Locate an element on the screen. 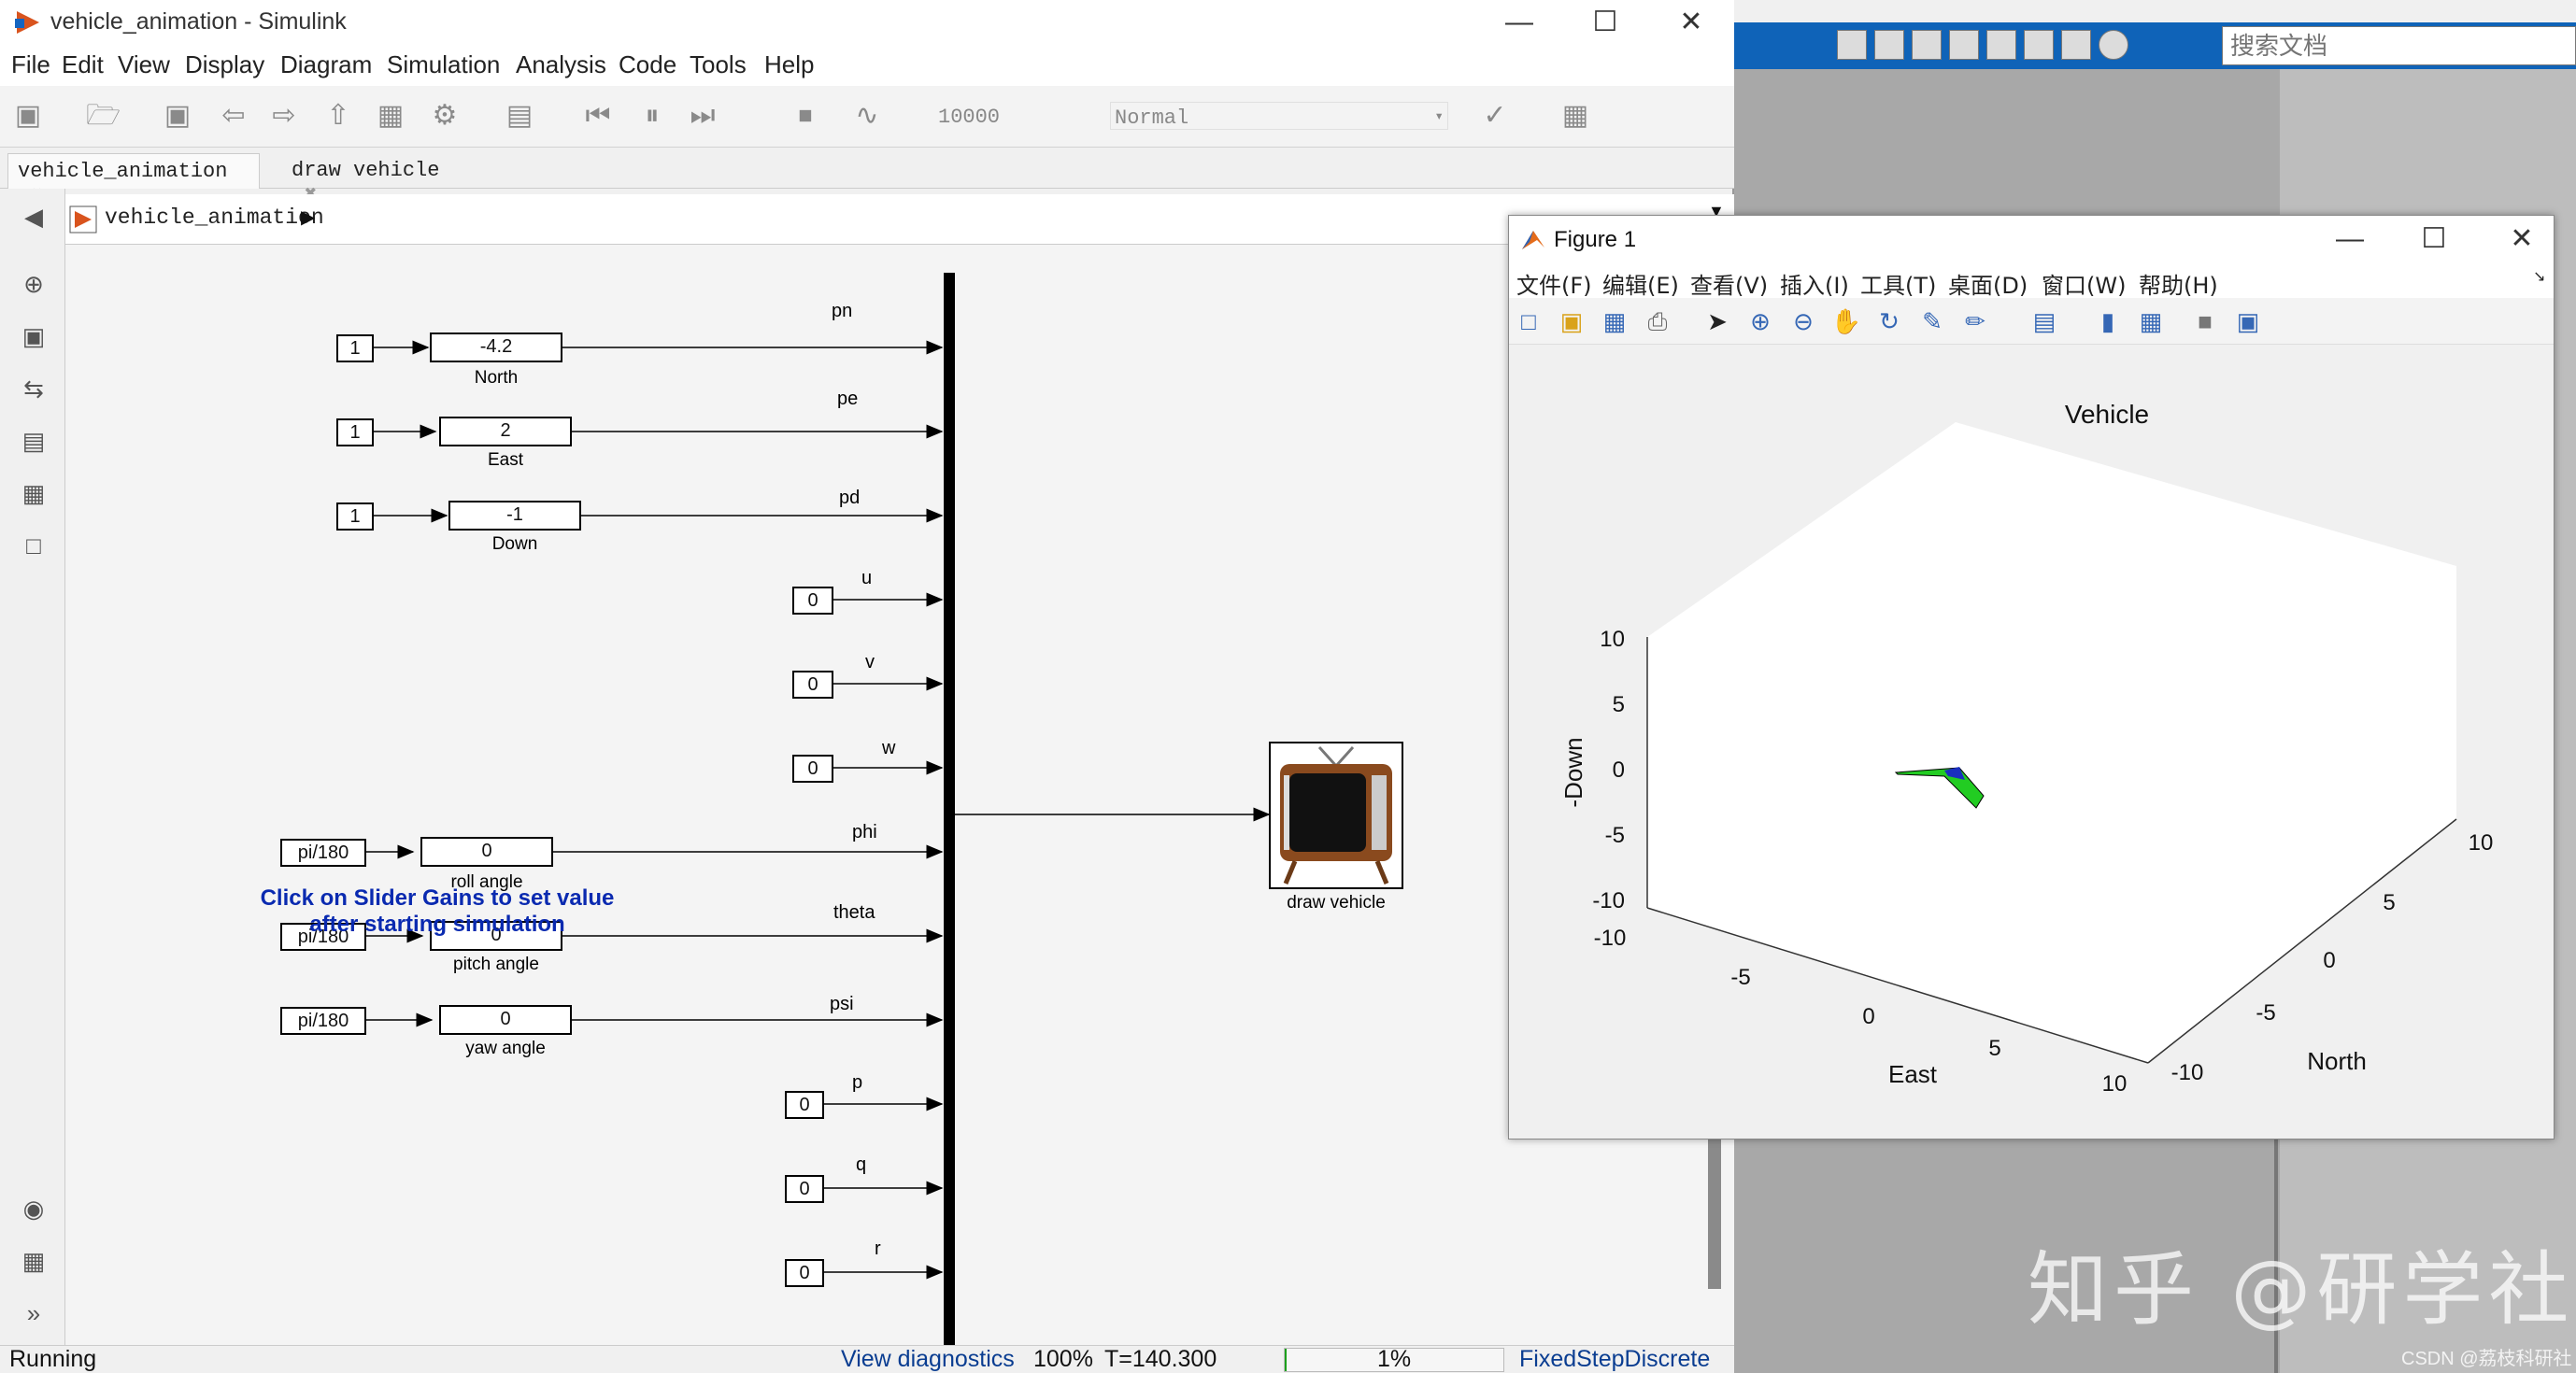 The width and height of the screenshot is (2576, 1373). slider-gain-block: -1 is located at coordinates (515, 516).